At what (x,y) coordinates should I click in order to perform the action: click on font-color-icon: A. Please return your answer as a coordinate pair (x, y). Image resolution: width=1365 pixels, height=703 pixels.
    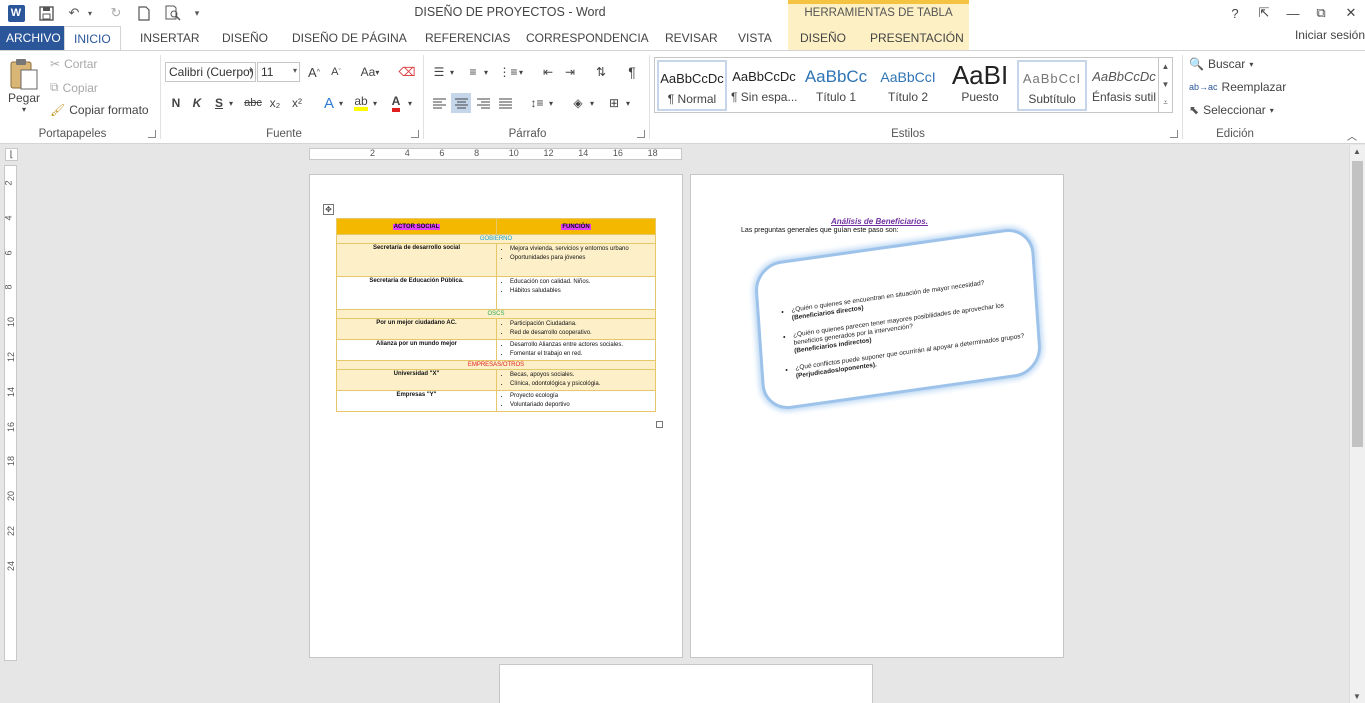
    Looking at the image, I should click on (396, 103).